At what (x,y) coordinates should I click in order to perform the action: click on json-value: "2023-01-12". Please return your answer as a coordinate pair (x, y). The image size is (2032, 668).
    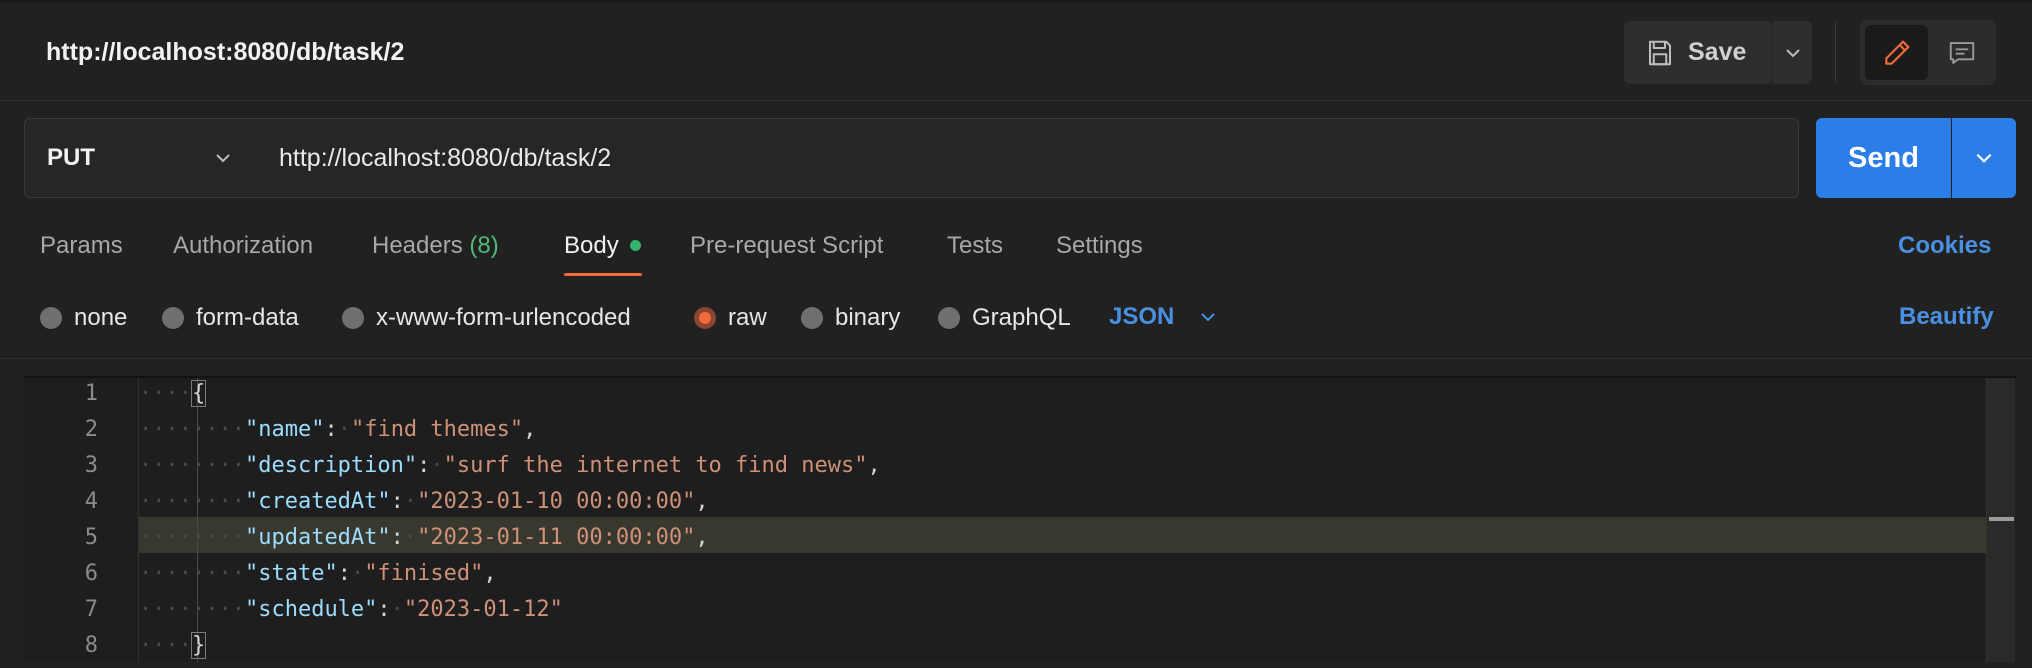
    Looking at the image, I should click on (483, 609).